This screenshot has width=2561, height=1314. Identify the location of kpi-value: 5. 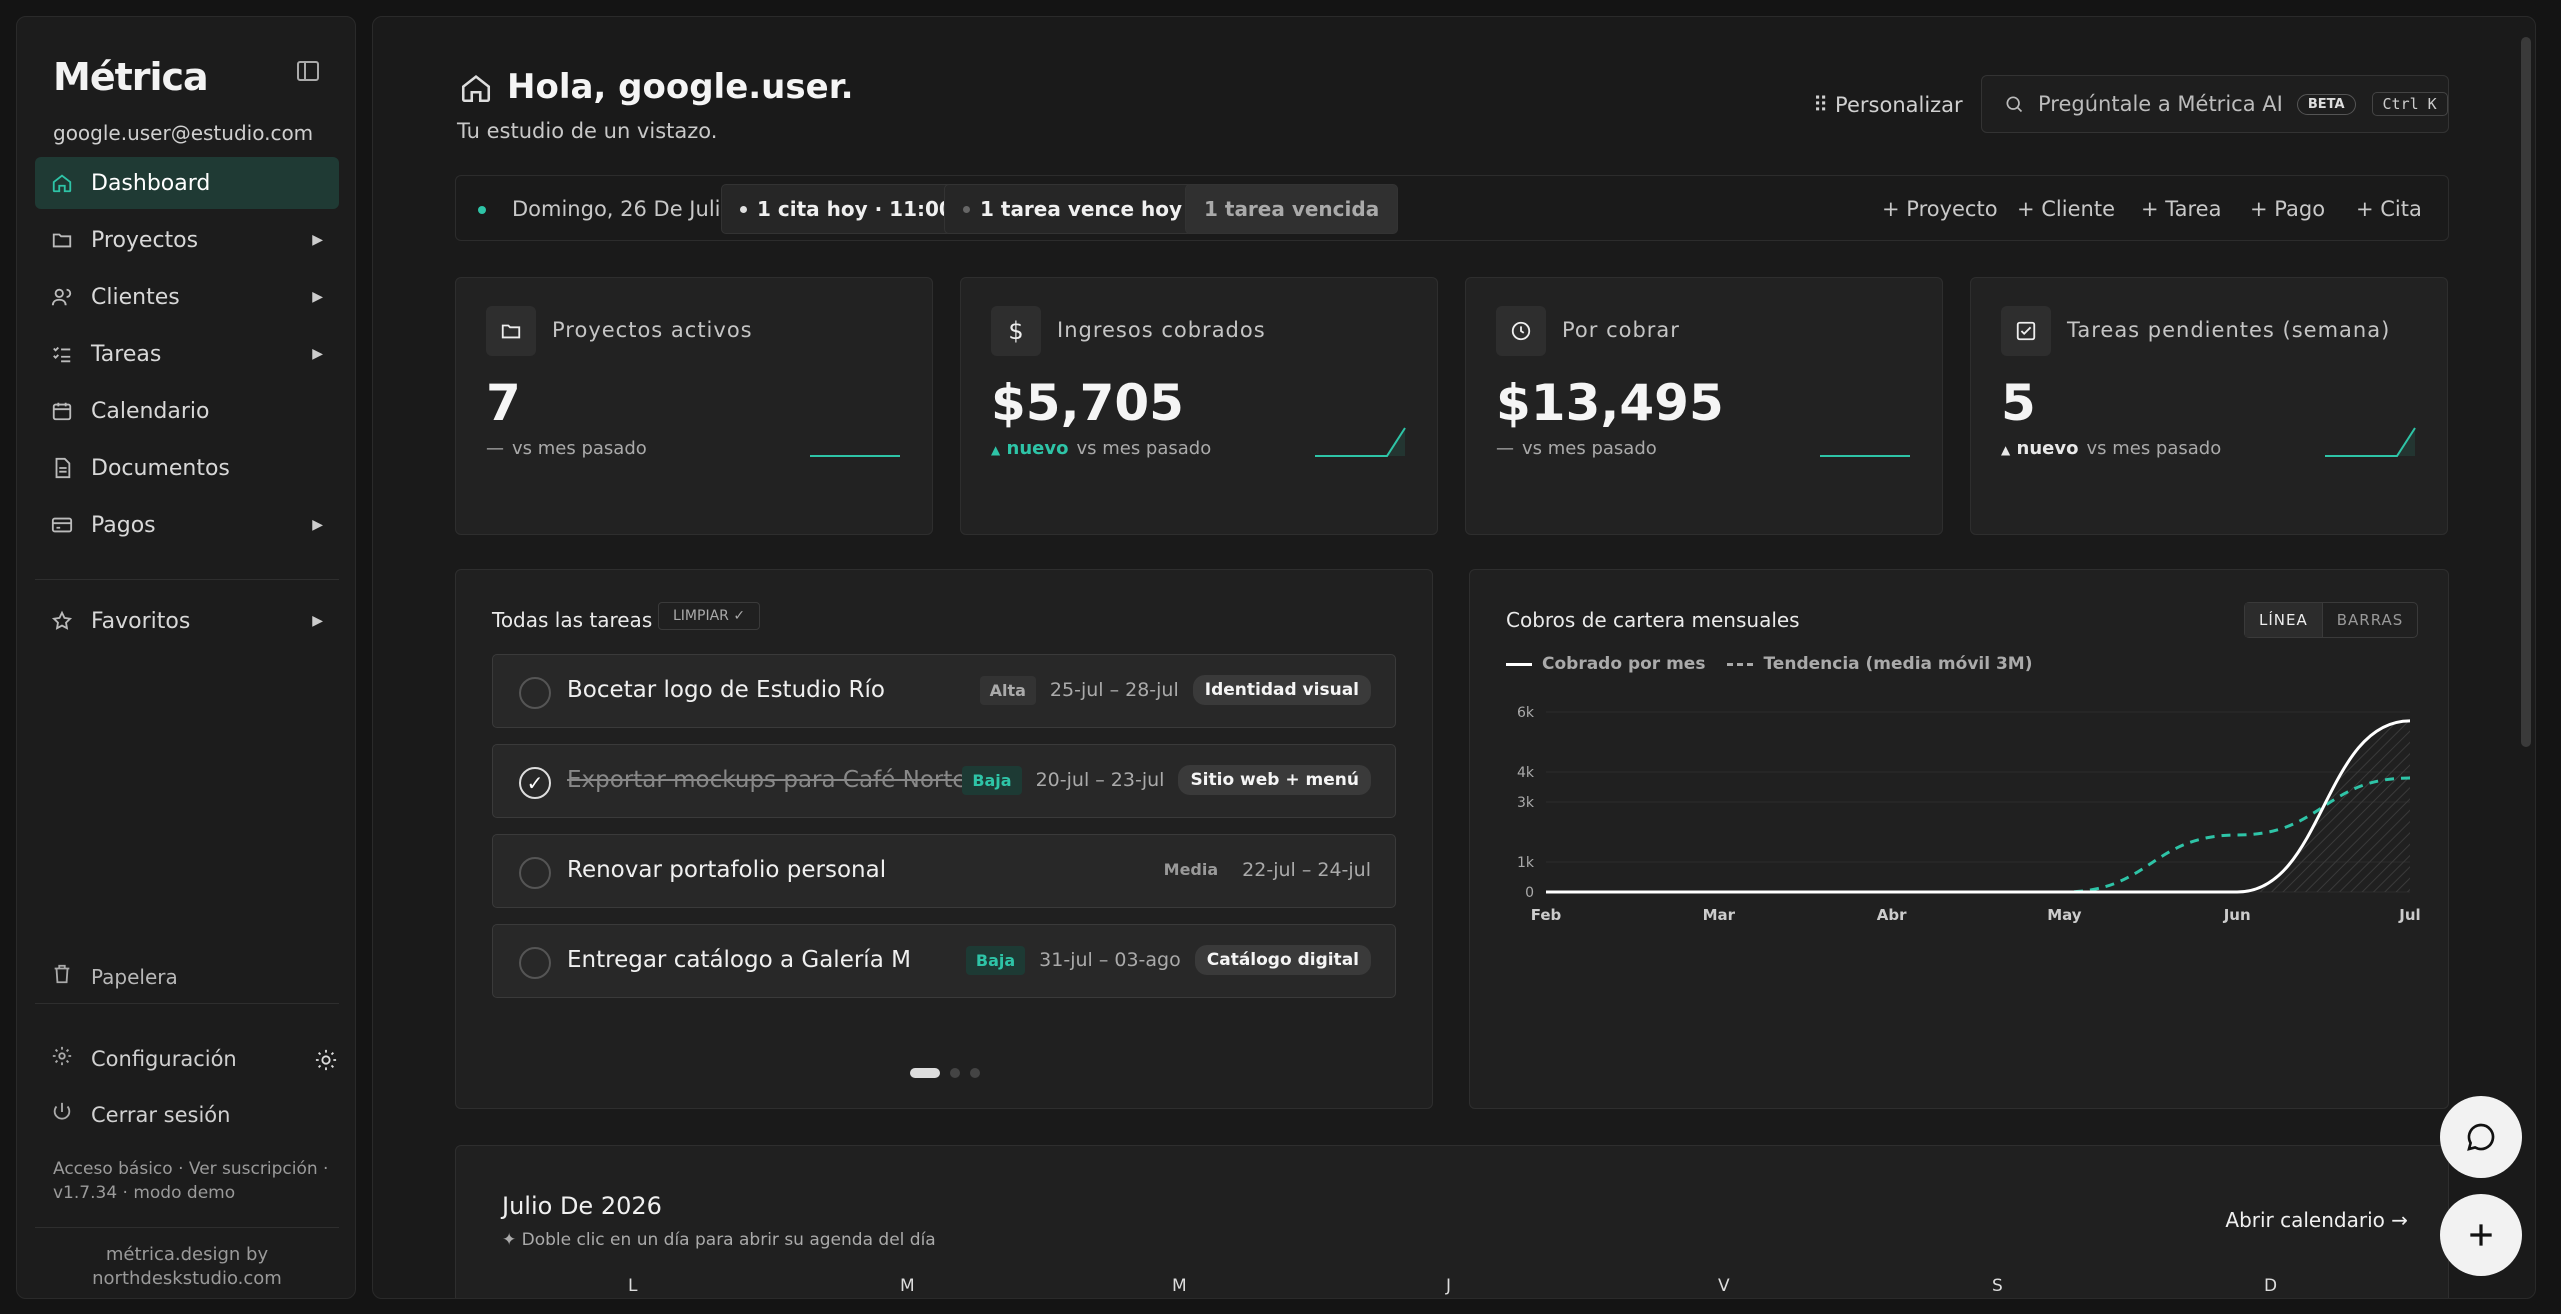
(2018, 403).